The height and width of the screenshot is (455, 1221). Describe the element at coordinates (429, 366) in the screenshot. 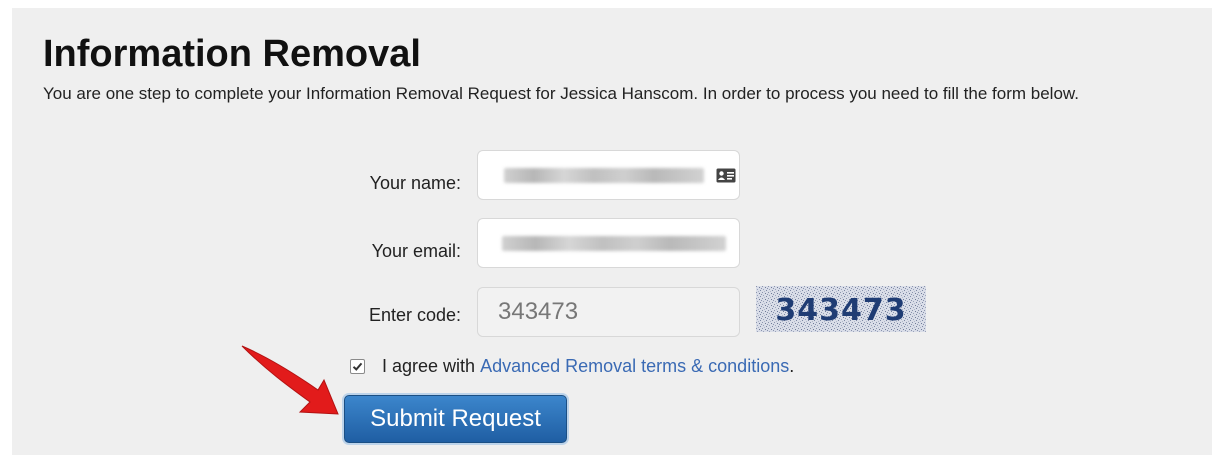

I see `agree-text: I agree with` at that location.